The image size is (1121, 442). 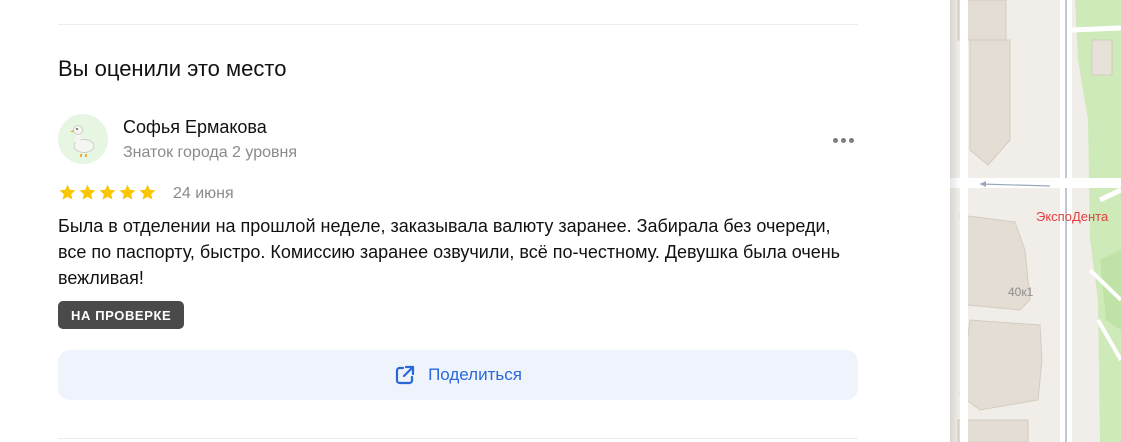 I want to click on section-title: Вы оценили это место, so click(x=172, y=68).